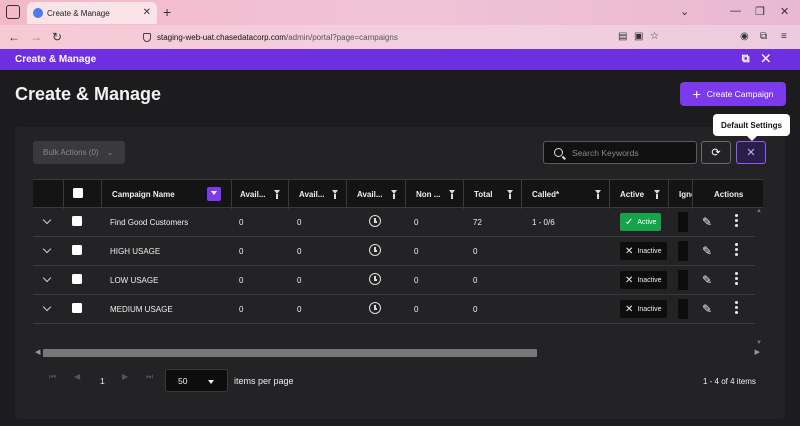 Image resolution: width=800 pixels, height=426 pixels. I want to click on minimize-icon: —, so click(735, 11).